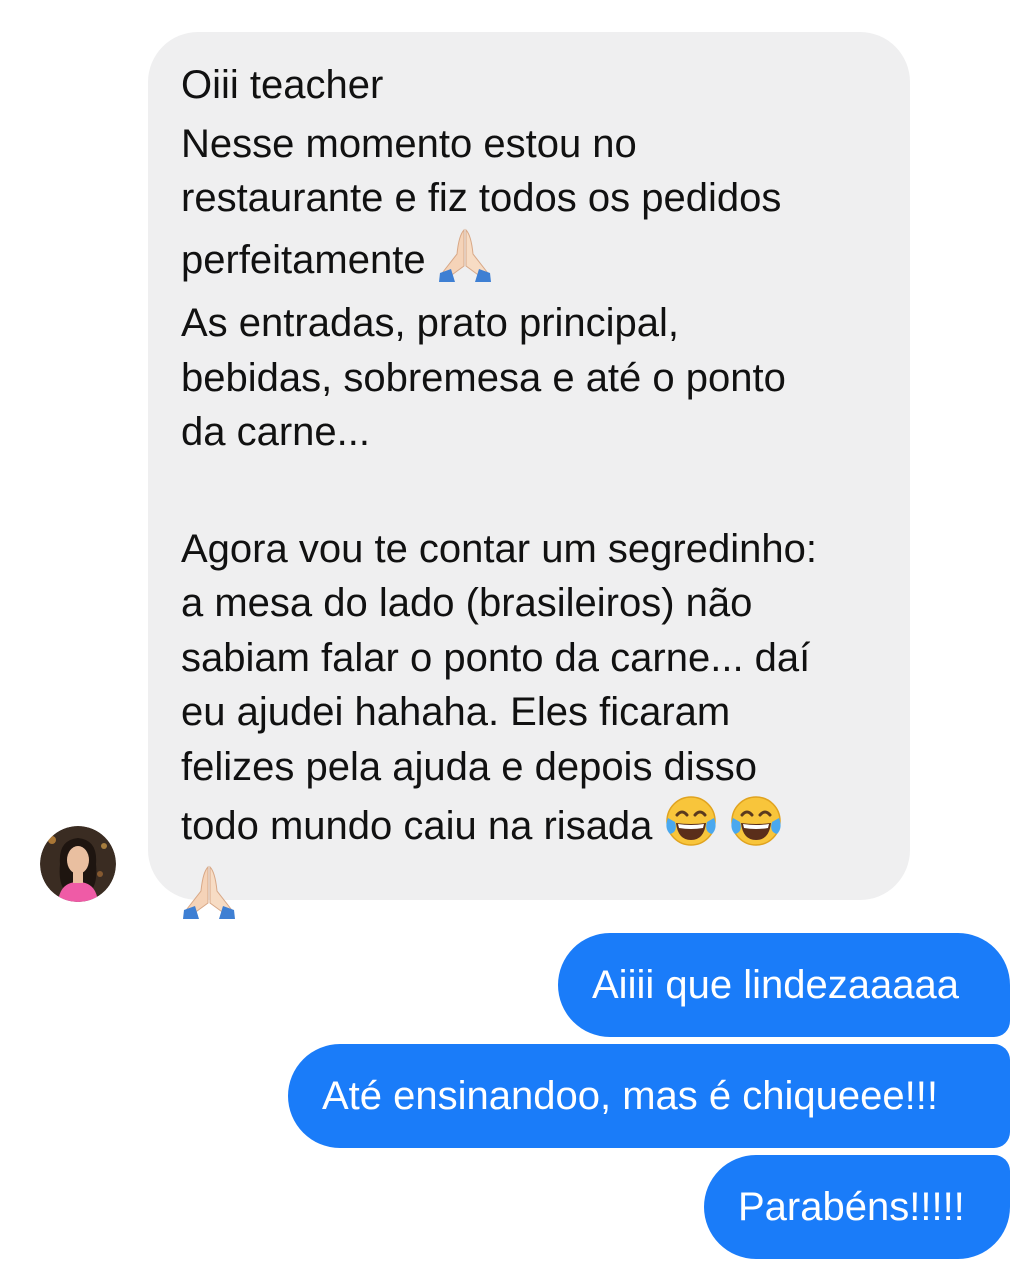  What do you see at coordinates (481, 198) in the screenshot?
I see `message-line: restaurante e fiz todos os pedidos` at bounding box center [481, 198].